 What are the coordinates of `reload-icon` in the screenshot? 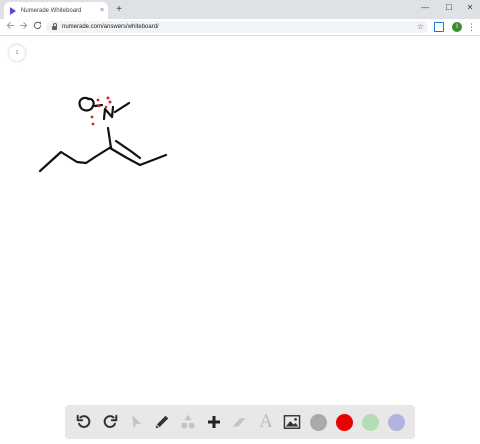 It's located at (37, 25).